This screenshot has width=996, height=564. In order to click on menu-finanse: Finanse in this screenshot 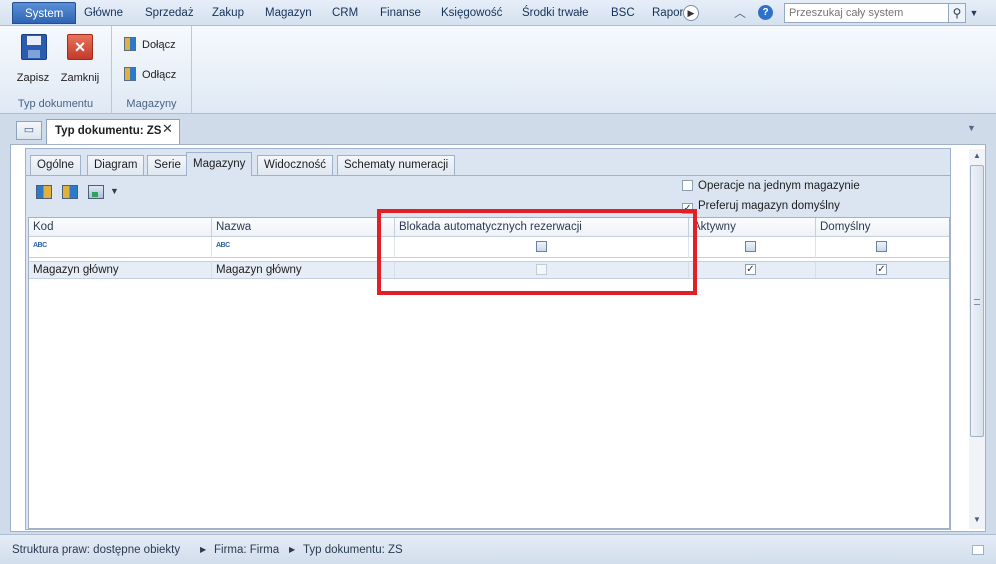, I will do `click(400, 13)`.